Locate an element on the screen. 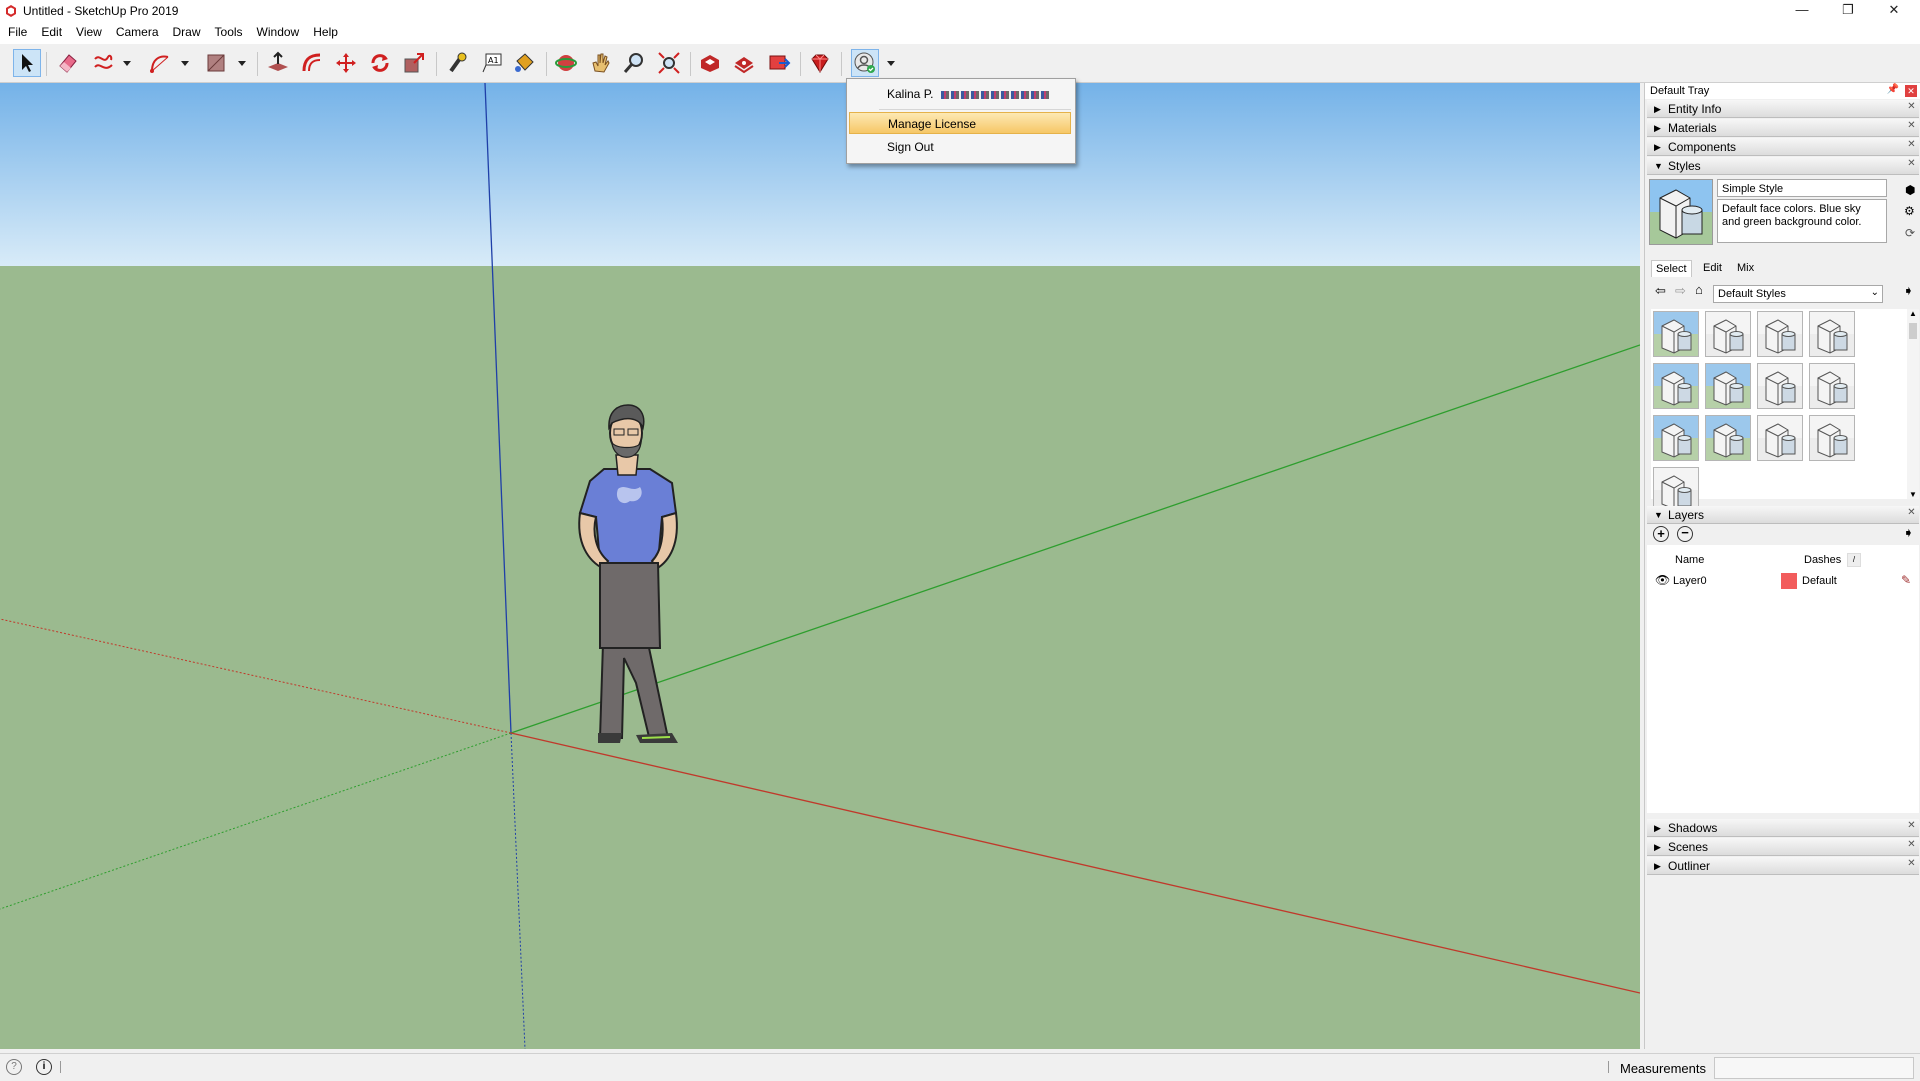 The height and width of the screenshot is (1081, 1920). menu-edit: Edit is located at coordinates (51, 30).